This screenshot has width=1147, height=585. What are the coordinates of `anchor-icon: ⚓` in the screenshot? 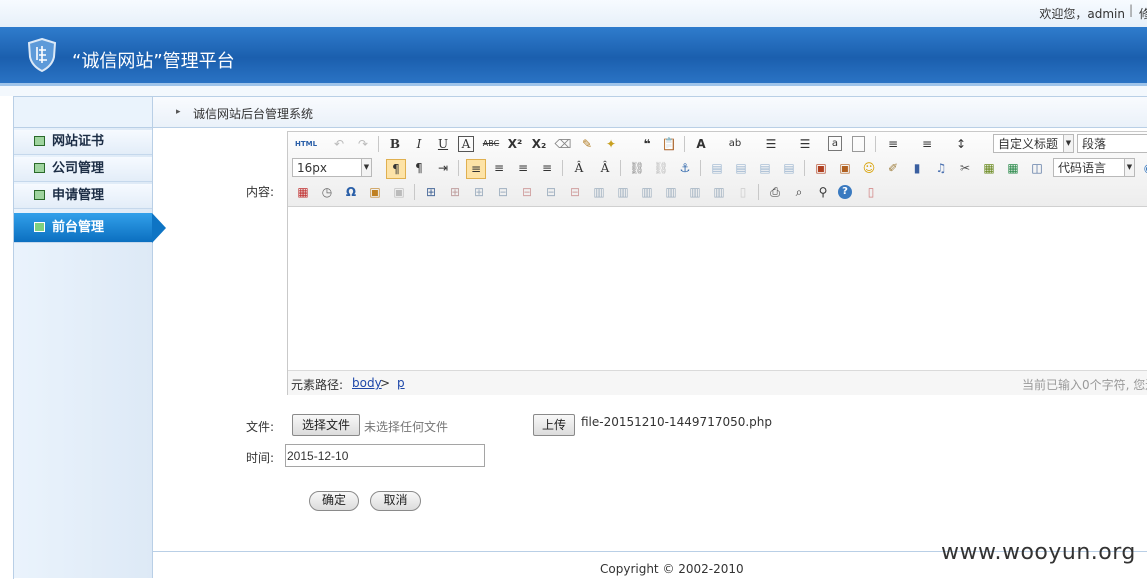 It's located at (685, 168).